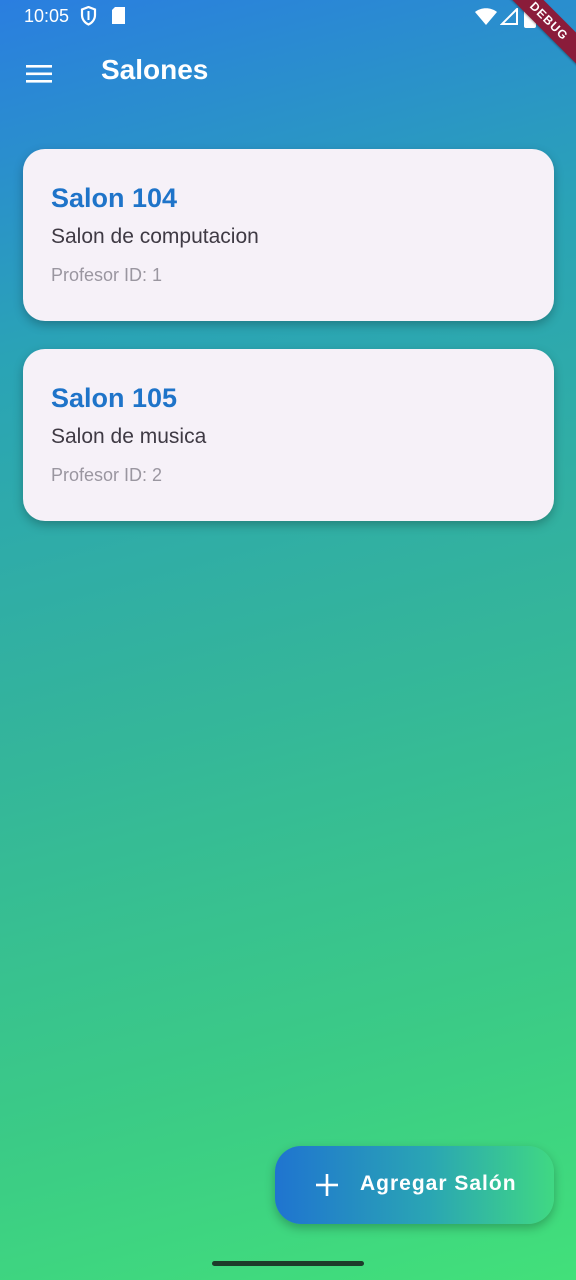 This screenshot has width=576, height=1280. Describe the element at coordinates (107, 275) in the screenshot. I see `salon-profesor-id: Profesor ID: 1` at that location.